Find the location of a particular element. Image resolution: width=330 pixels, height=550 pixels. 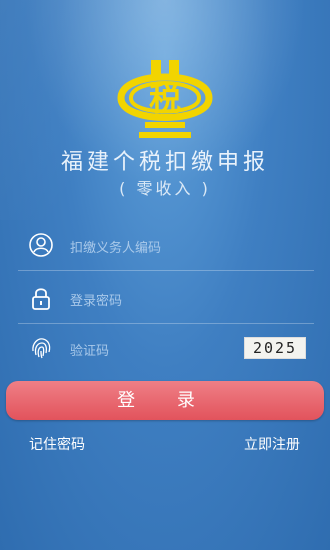

captcha-placeholder: 验证码 is located at coordinates (90, 351).